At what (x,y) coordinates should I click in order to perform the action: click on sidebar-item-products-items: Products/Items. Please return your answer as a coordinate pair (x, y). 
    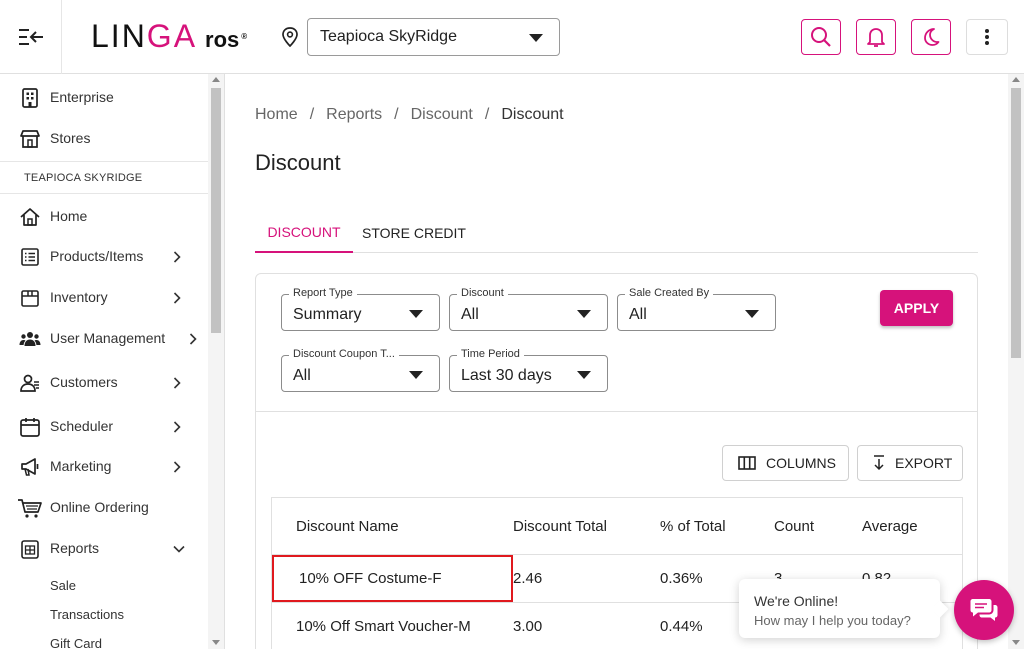
    Looking at the image, I should click on (104, 256).